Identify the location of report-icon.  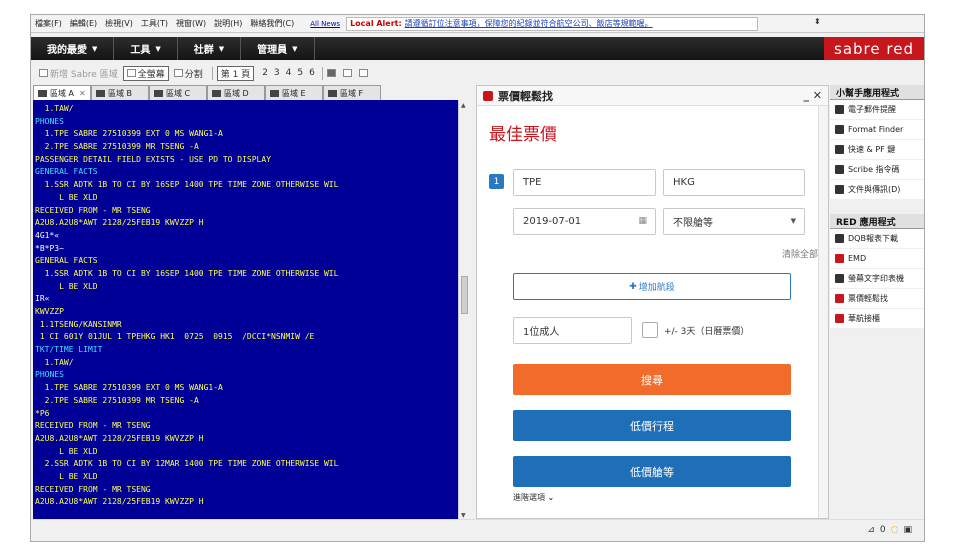
(839, 238).